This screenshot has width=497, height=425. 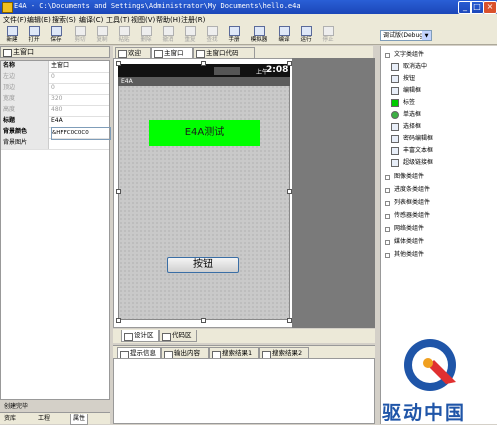 I want to click on property-key: 背景图片, so click(x=25, y=143).